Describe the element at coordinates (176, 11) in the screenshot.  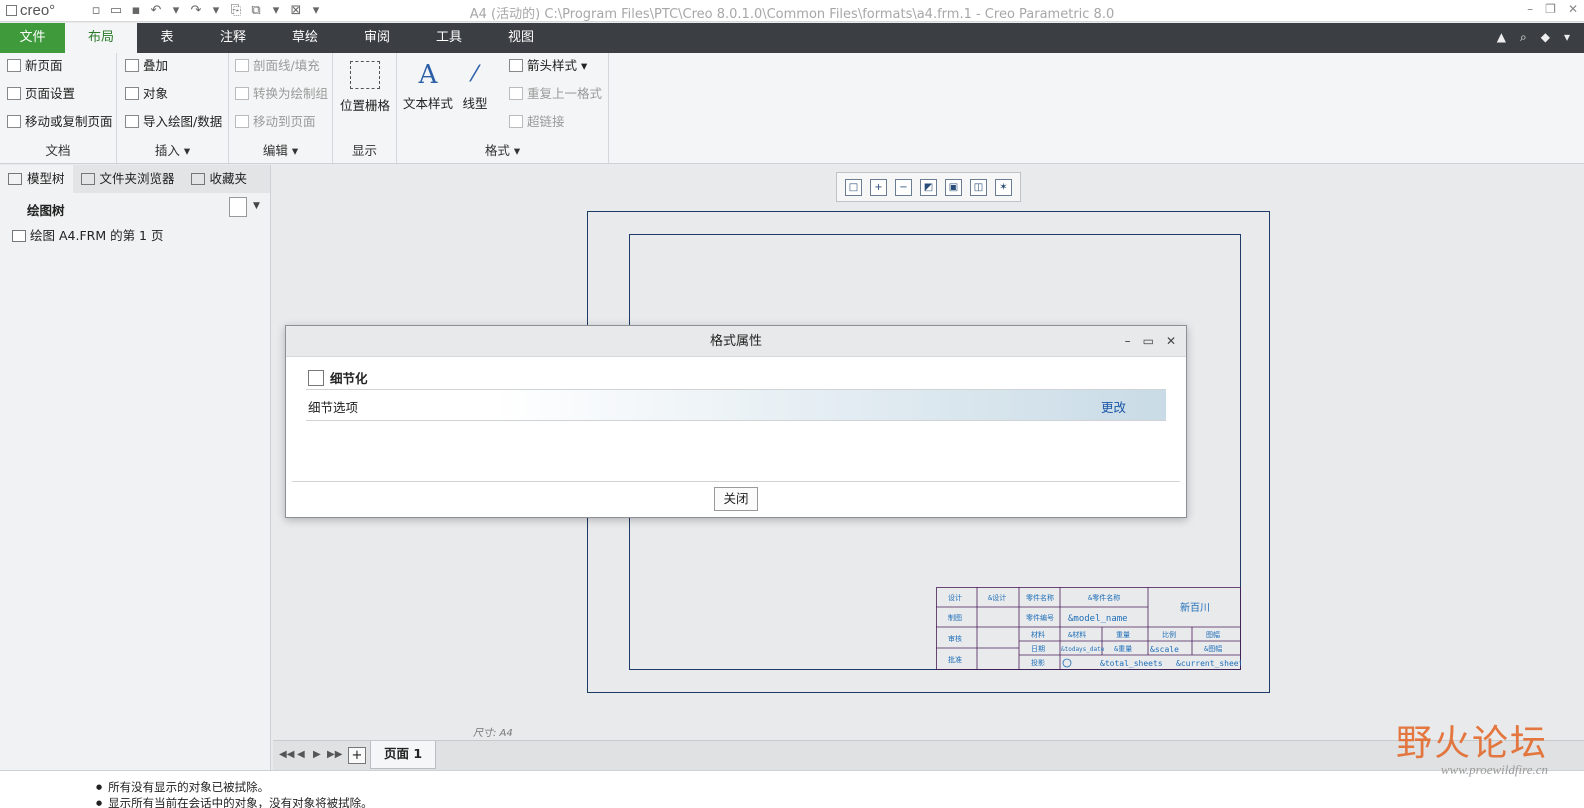
I see `undo-dropdown-icon: ▾` at that location.